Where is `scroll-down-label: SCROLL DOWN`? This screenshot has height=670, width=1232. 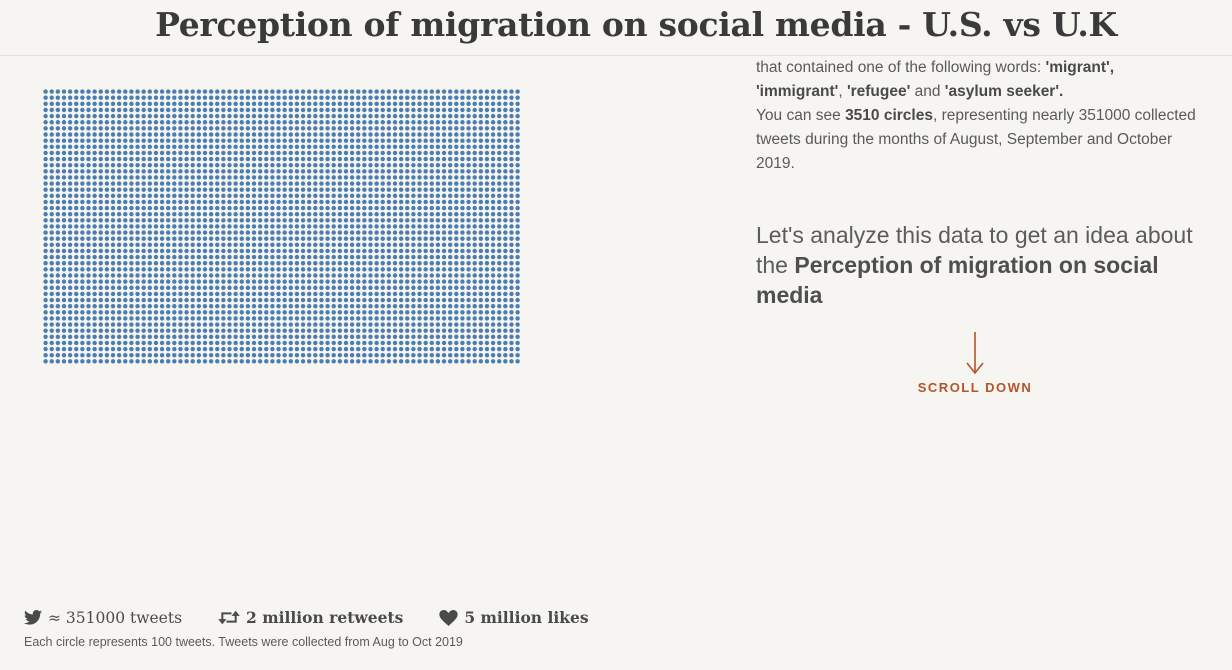
scroll-down-label: SCROLL DOWN is located at coordinates (975, 387).